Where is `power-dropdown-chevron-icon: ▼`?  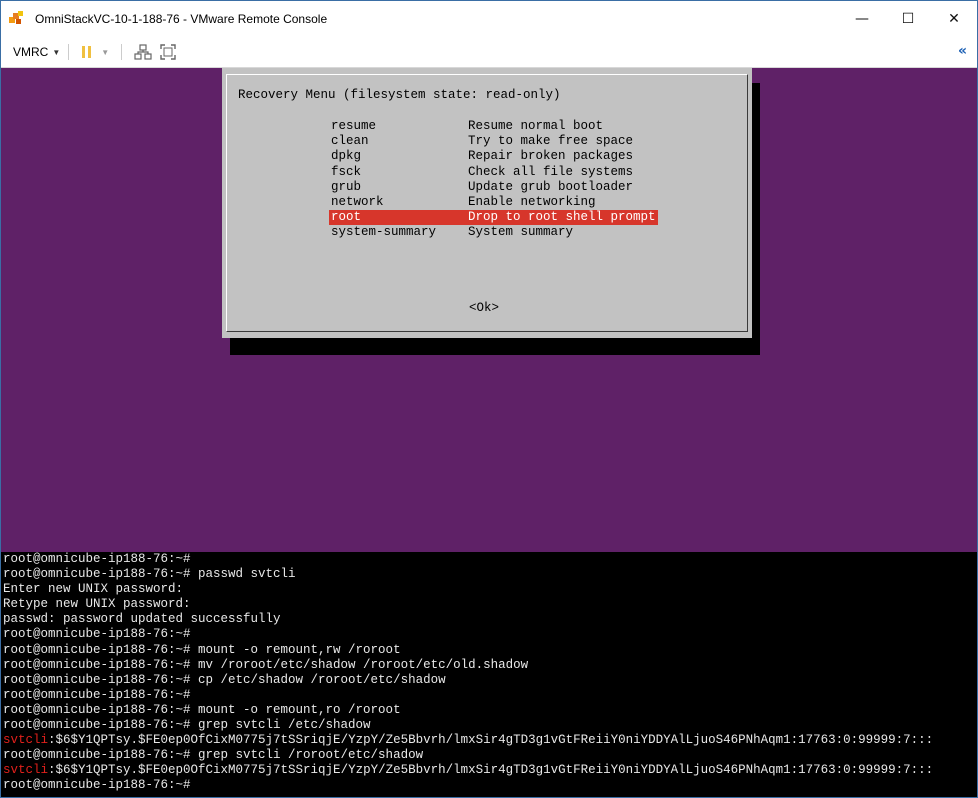
power-dropdown-chevron-icon: ▼ is located at coordinates (105, 52).